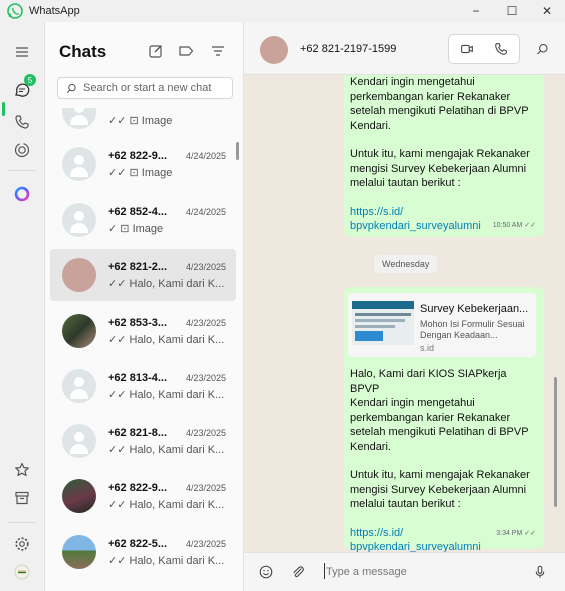 The height and width of the screenshot is (591, 565). Describe the element at coordinates (22, 194) in the screenshot. I see `meta-ai-icon` at that location.